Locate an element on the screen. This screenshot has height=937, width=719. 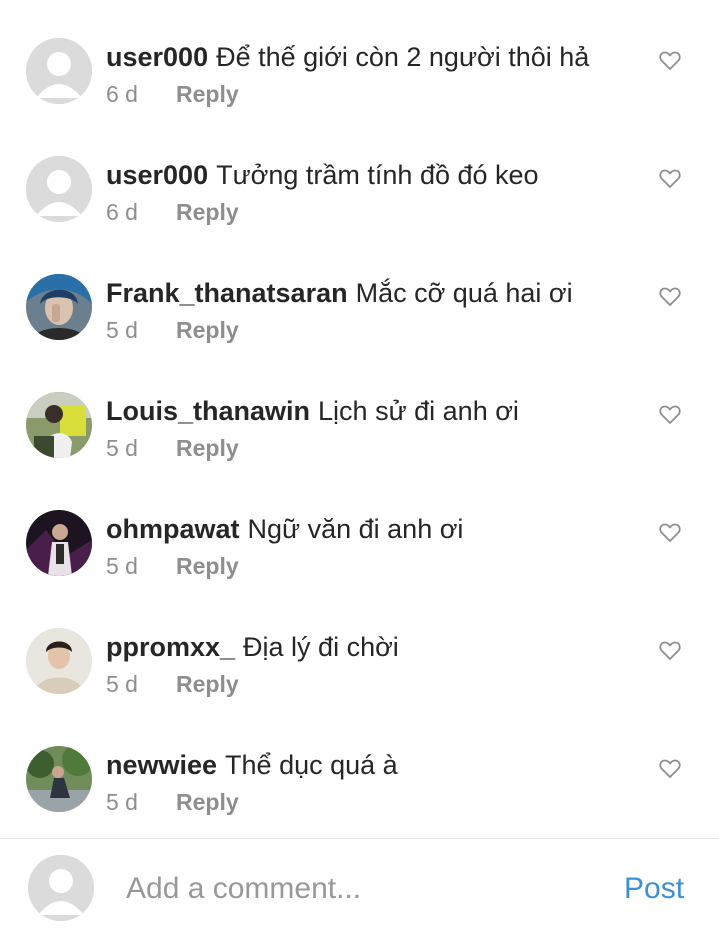
comment-item: Louis_thanawin Lịch sử đi anh ơi 5 d Reply is located at coordinates (359, 451).